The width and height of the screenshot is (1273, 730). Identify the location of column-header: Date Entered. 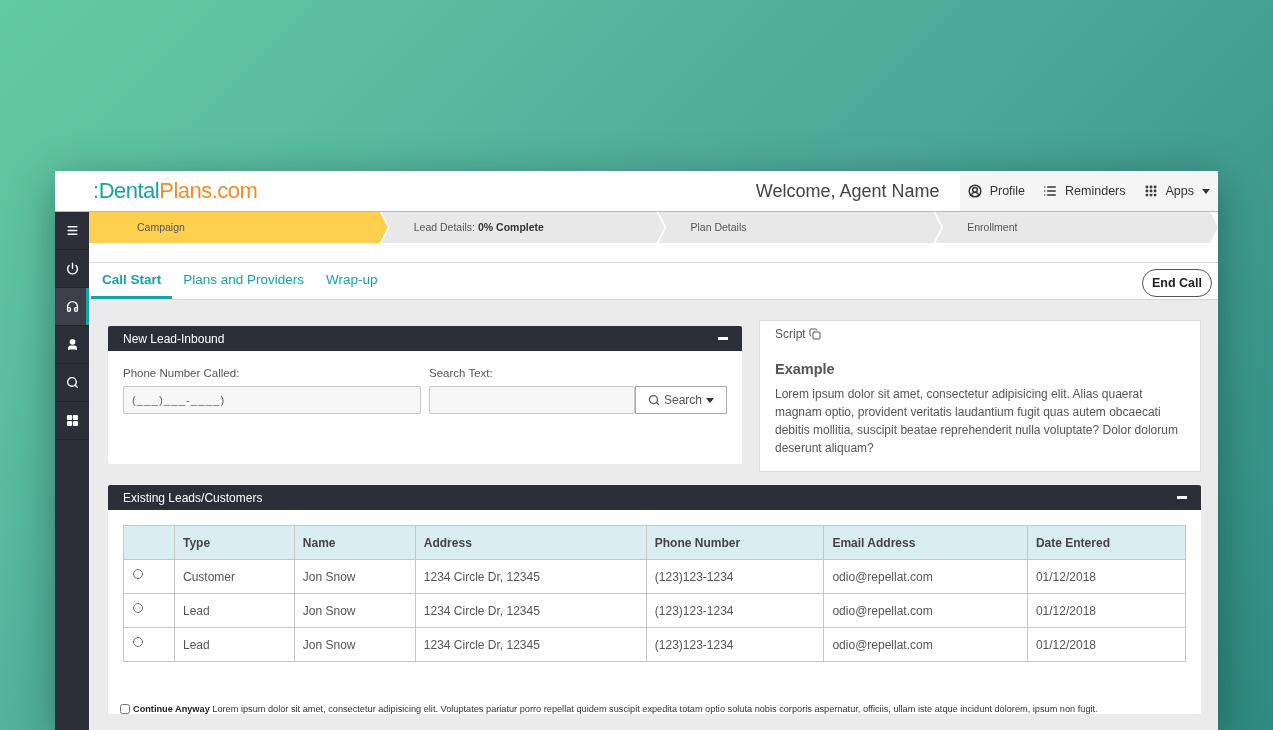
(1106, 542).